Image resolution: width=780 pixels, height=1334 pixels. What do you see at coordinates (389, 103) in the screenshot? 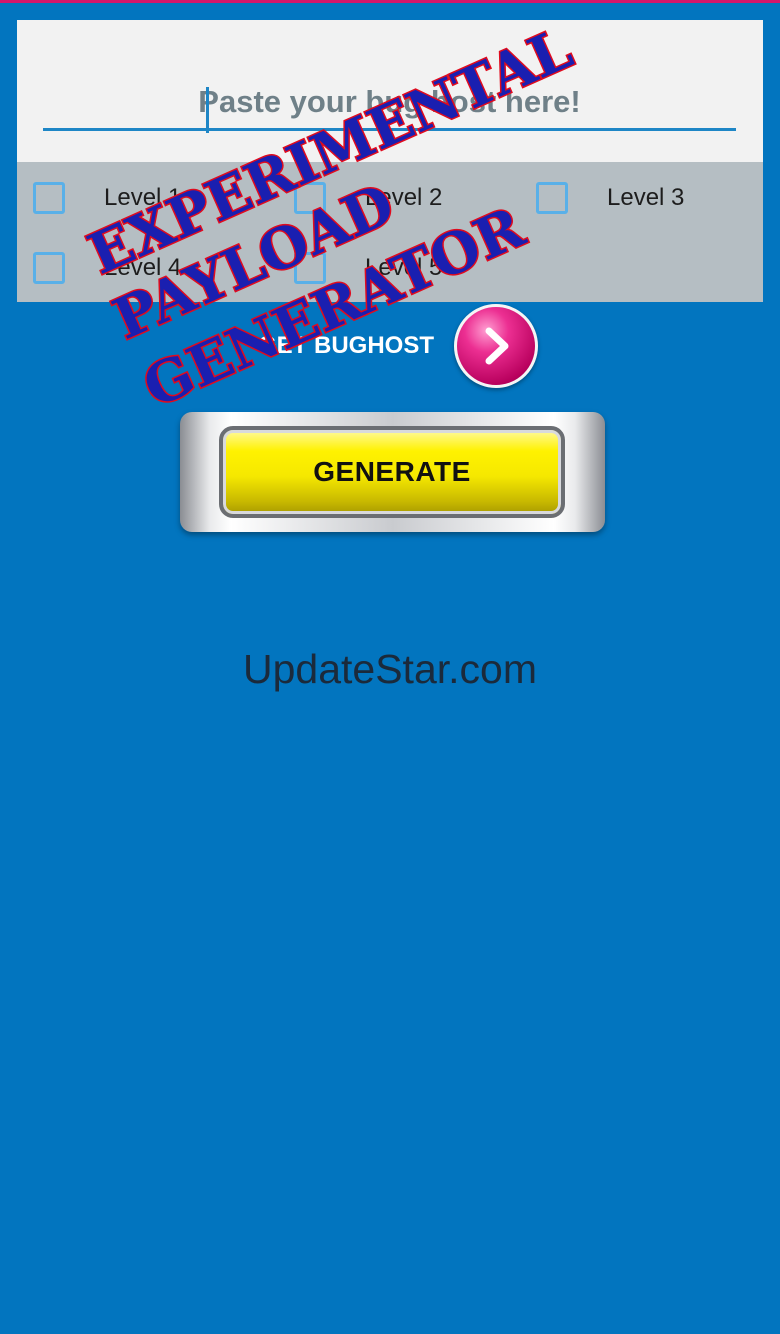
I see `bug-host-input` at bounding box center [389, 103].